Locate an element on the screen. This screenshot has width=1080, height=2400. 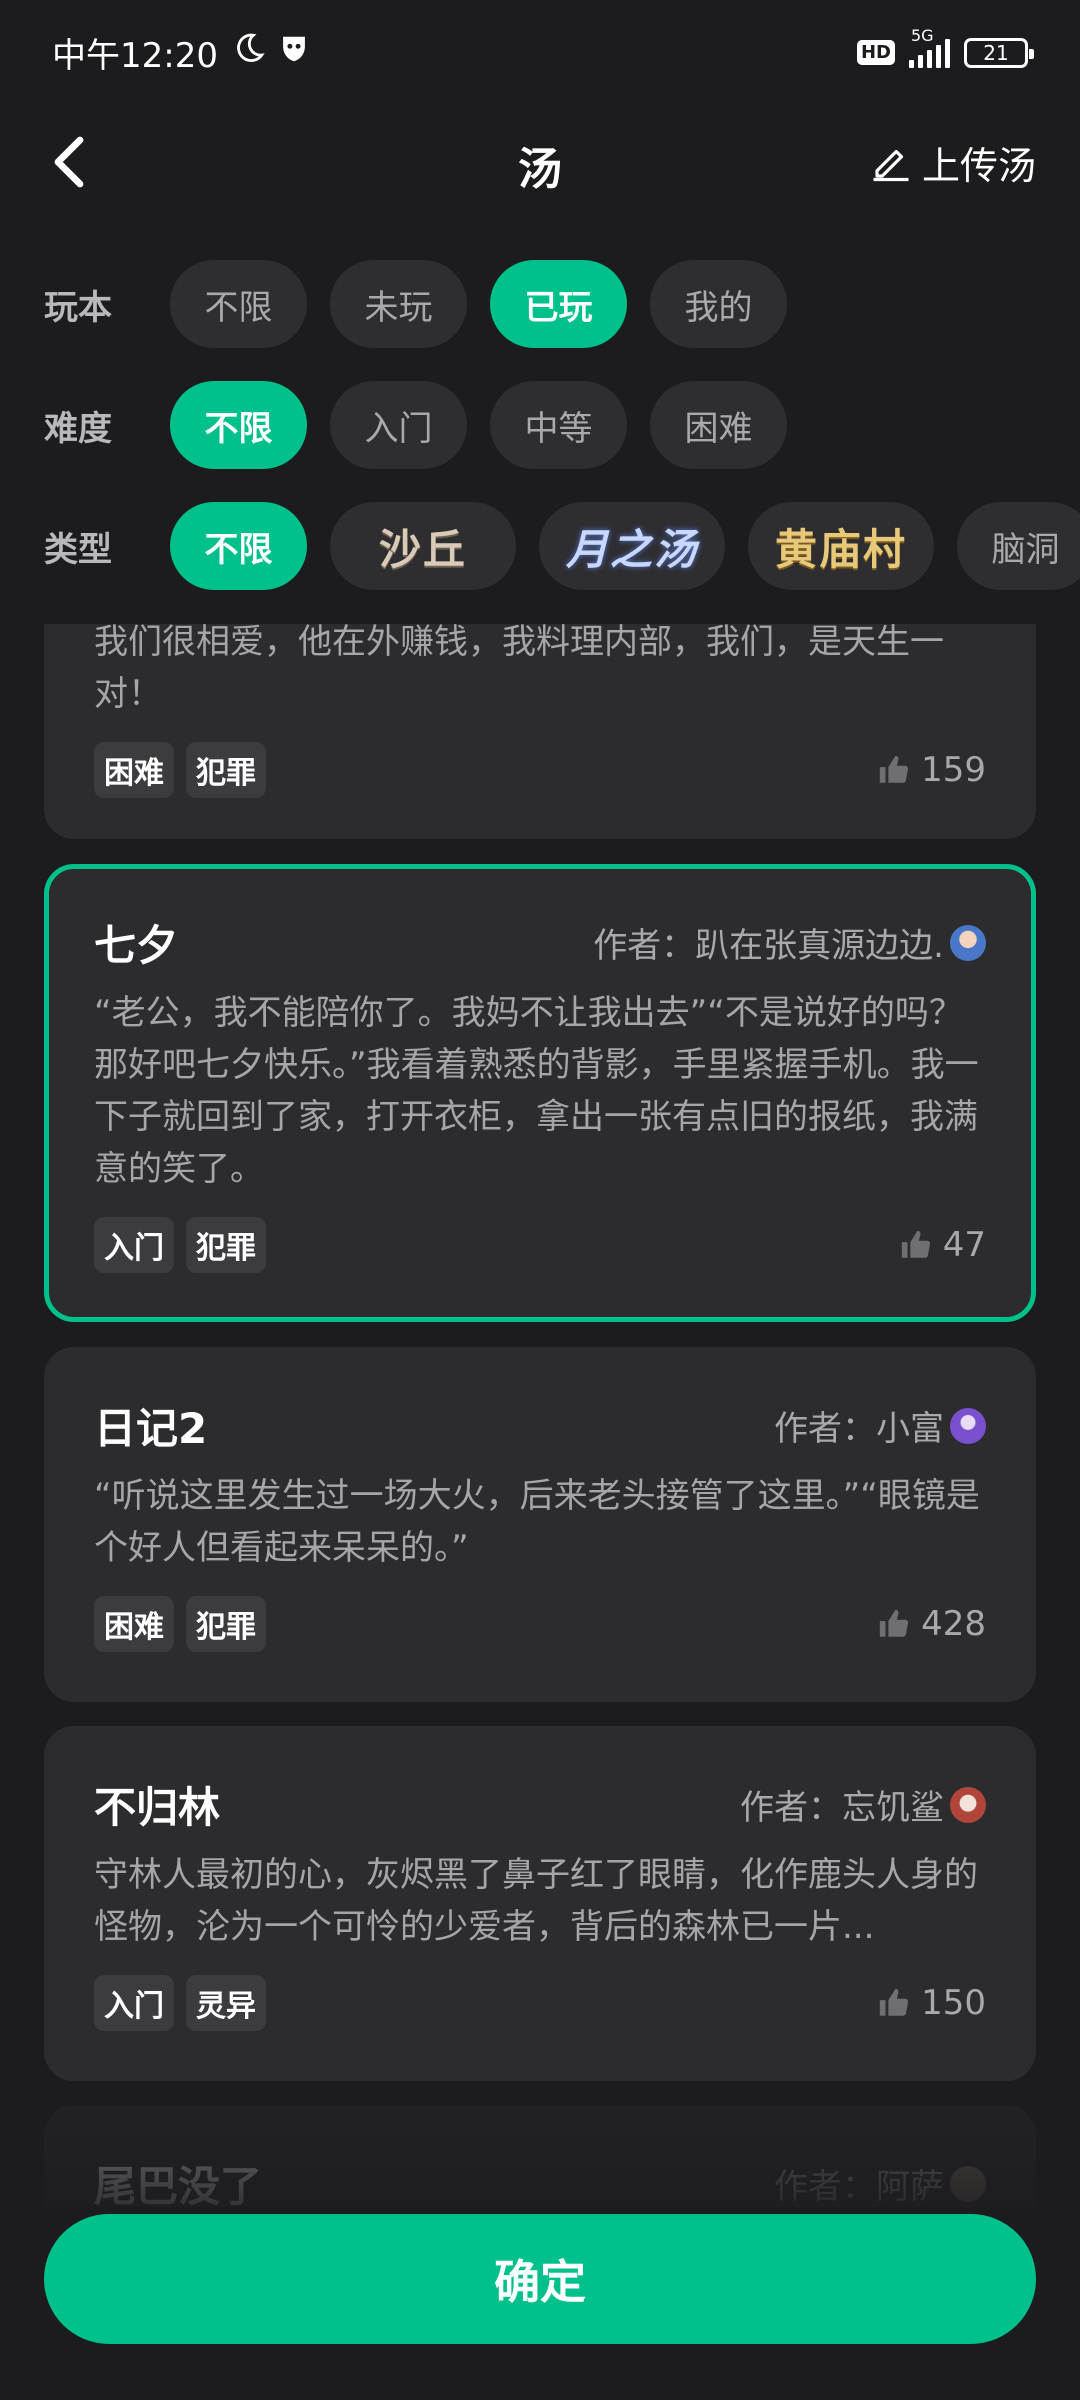
chip-play-unplayed: 未玩 is located at coordinates (398, 304).